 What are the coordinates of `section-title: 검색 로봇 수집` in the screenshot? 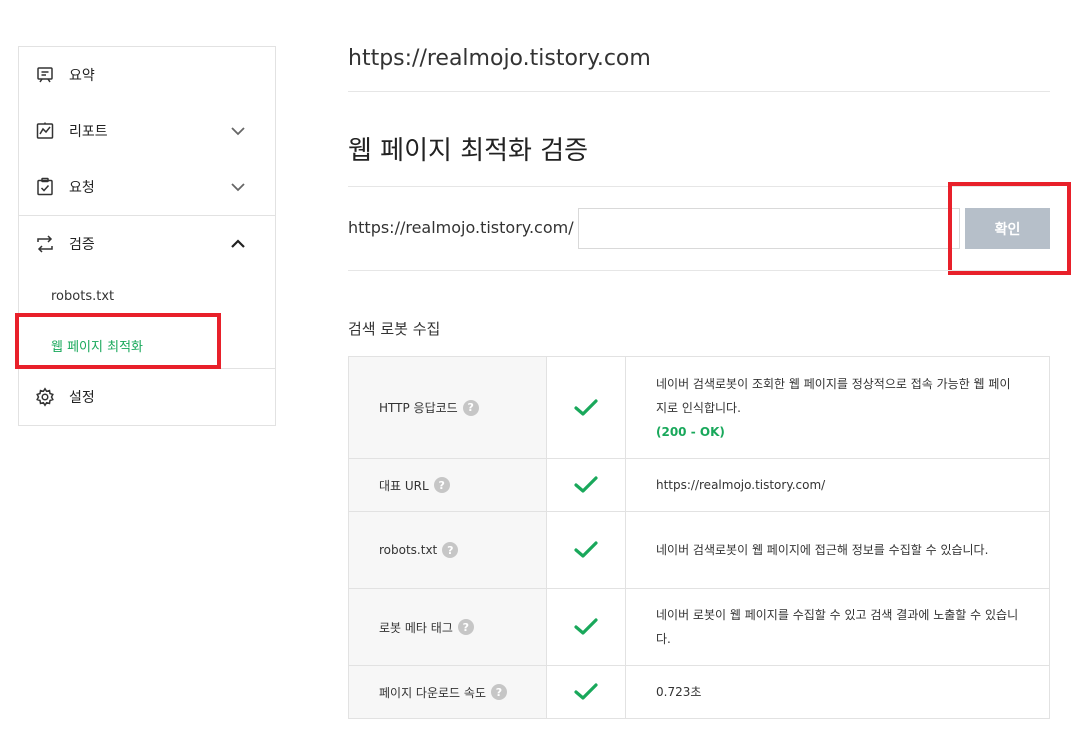 It's located at (394, 329).